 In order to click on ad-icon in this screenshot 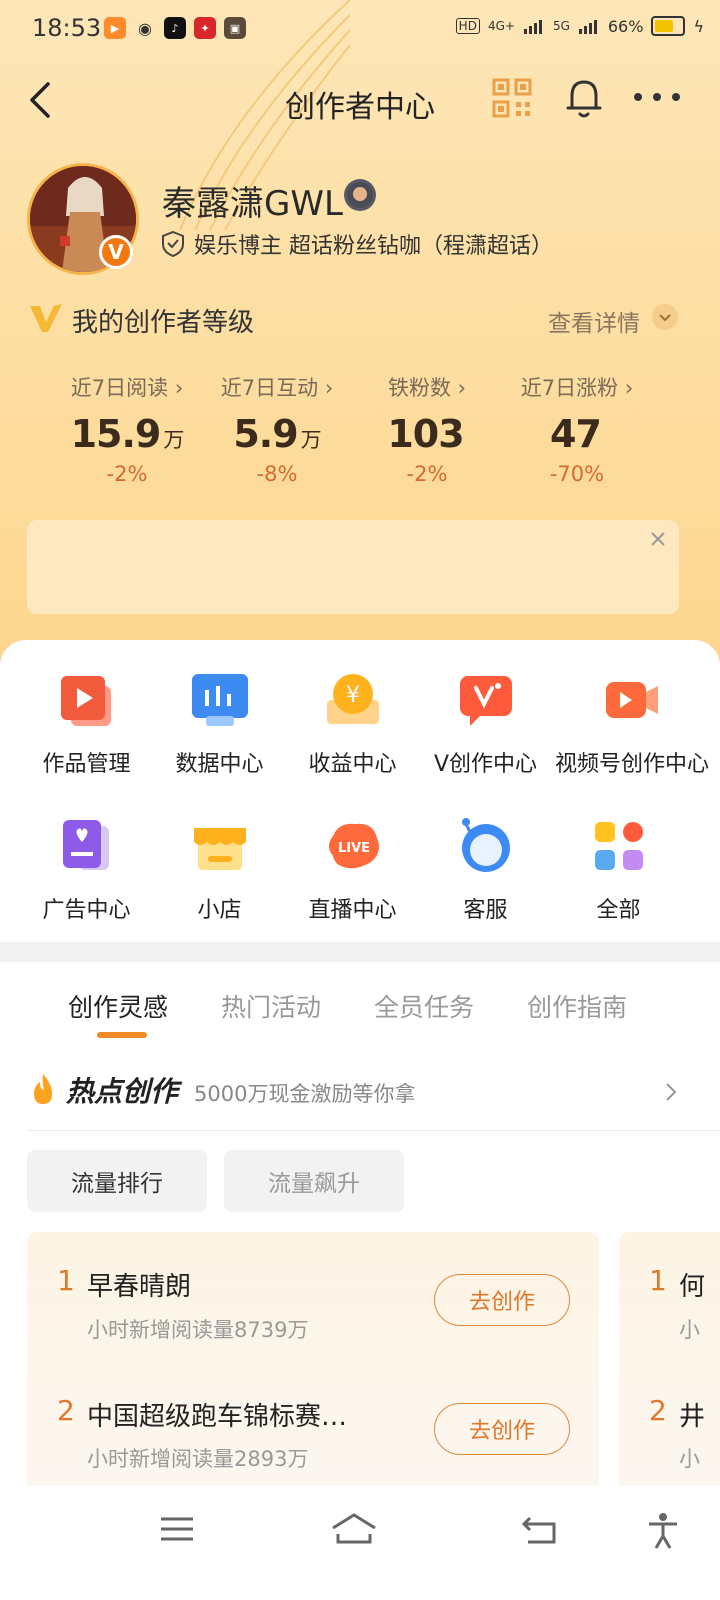, I will do `click(85, 845)`.